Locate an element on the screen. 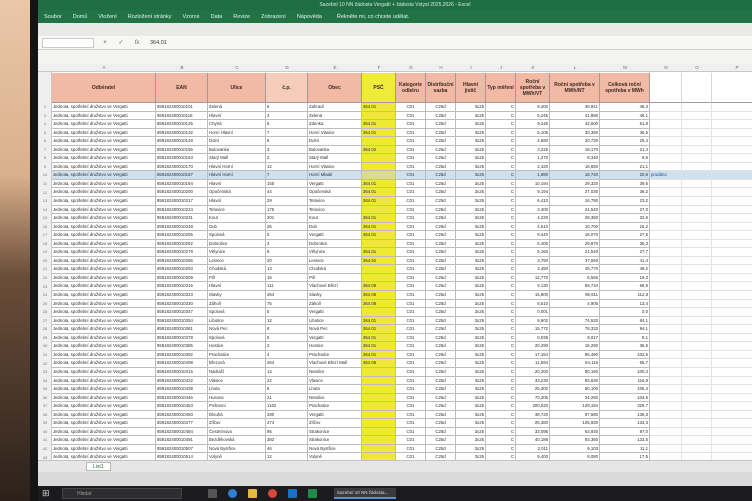 This screenshot has height=501, width=752. cell-b: 859182400010200 is located at coordinates (182, 193).